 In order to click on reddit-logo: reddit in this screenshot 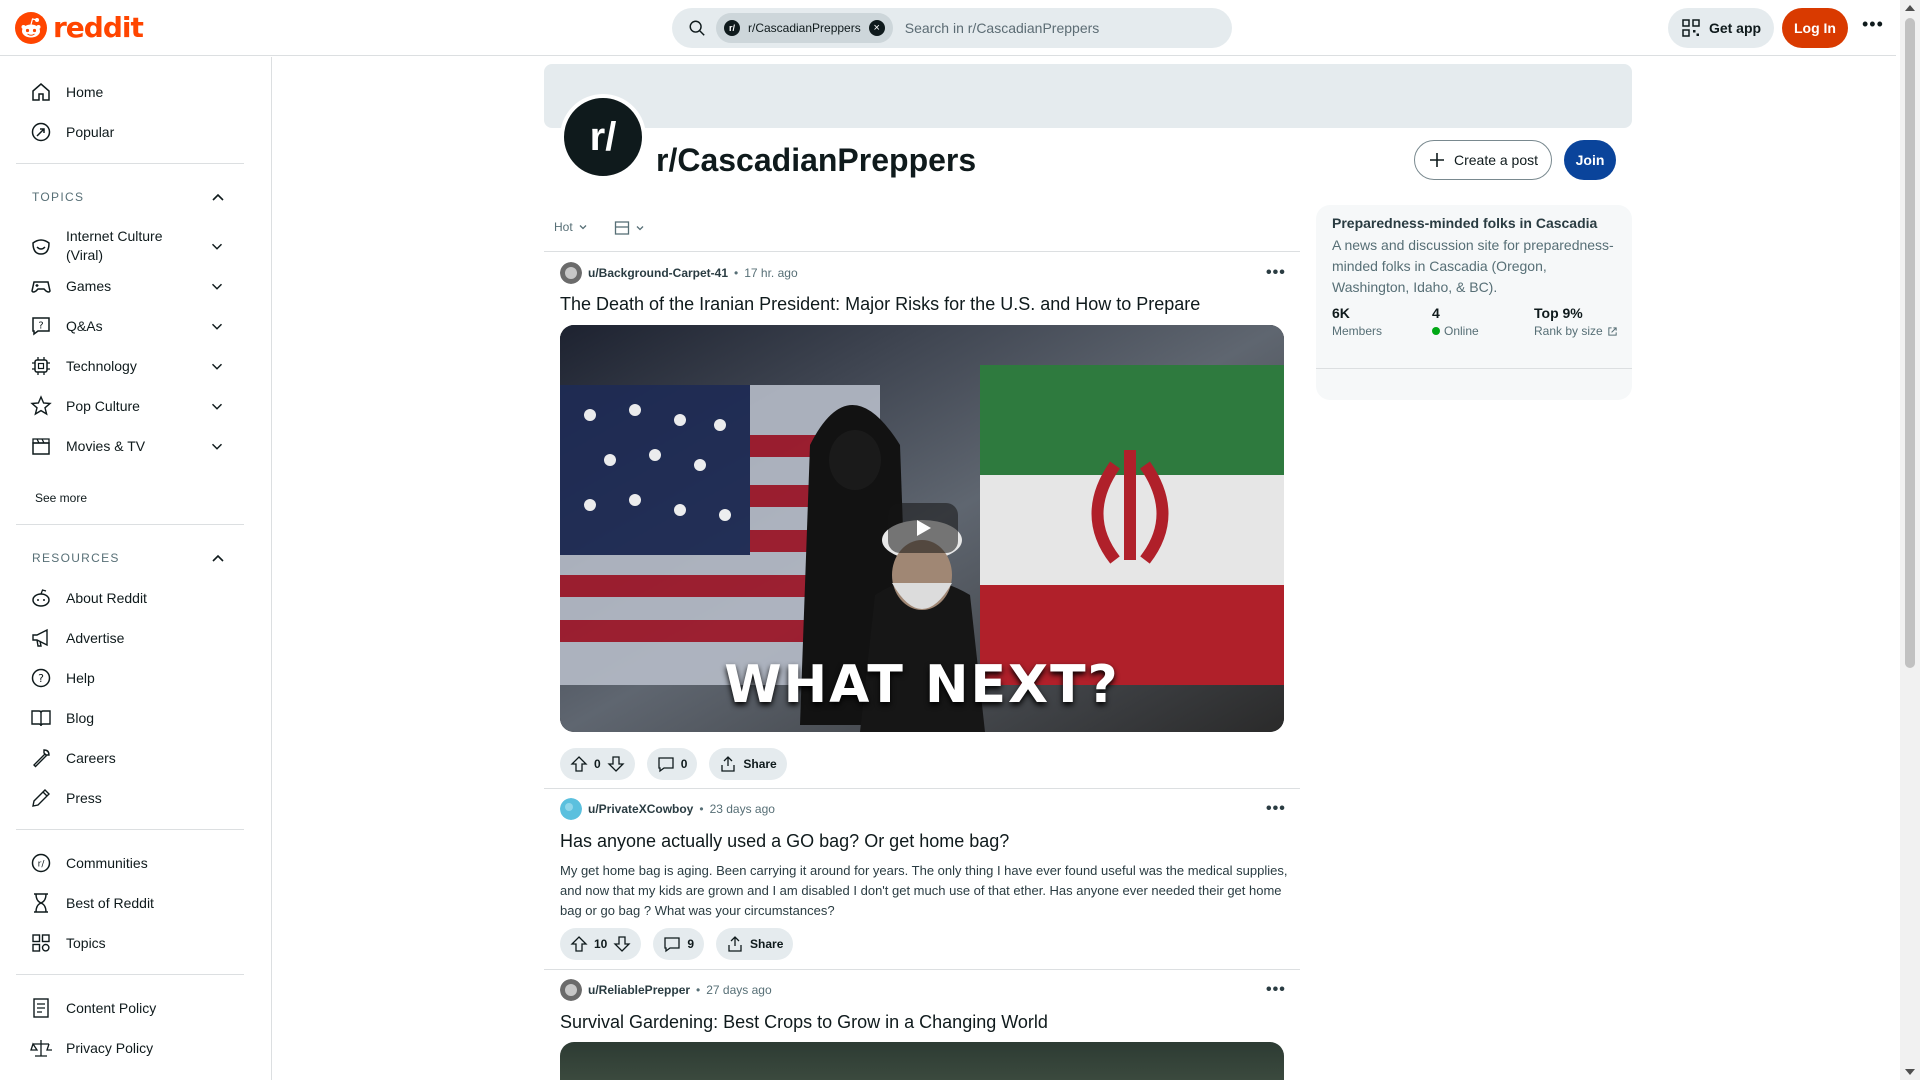, I will do `click(79, 28)`.